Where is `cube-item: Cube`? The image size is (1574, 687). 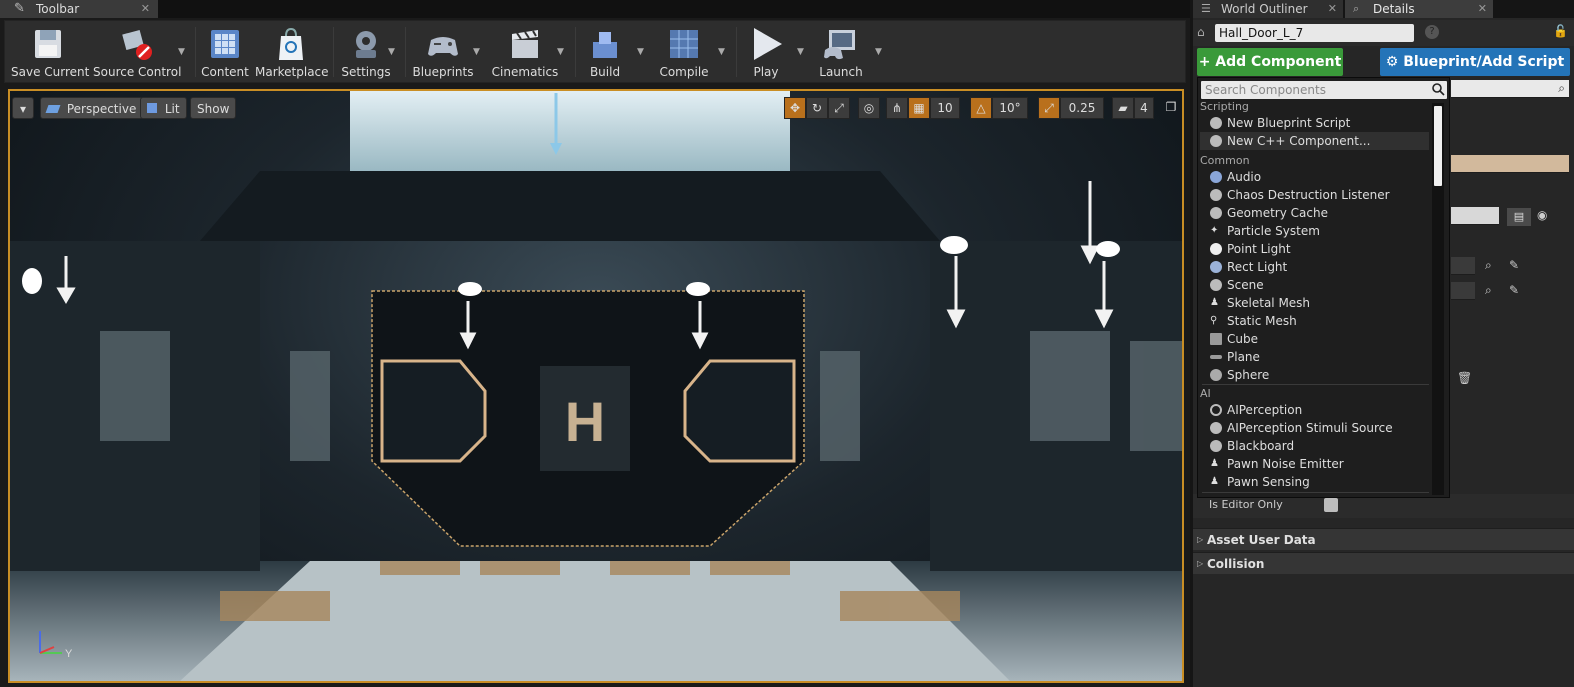
cube-item: Cube is located at coordinates (1314, 339).